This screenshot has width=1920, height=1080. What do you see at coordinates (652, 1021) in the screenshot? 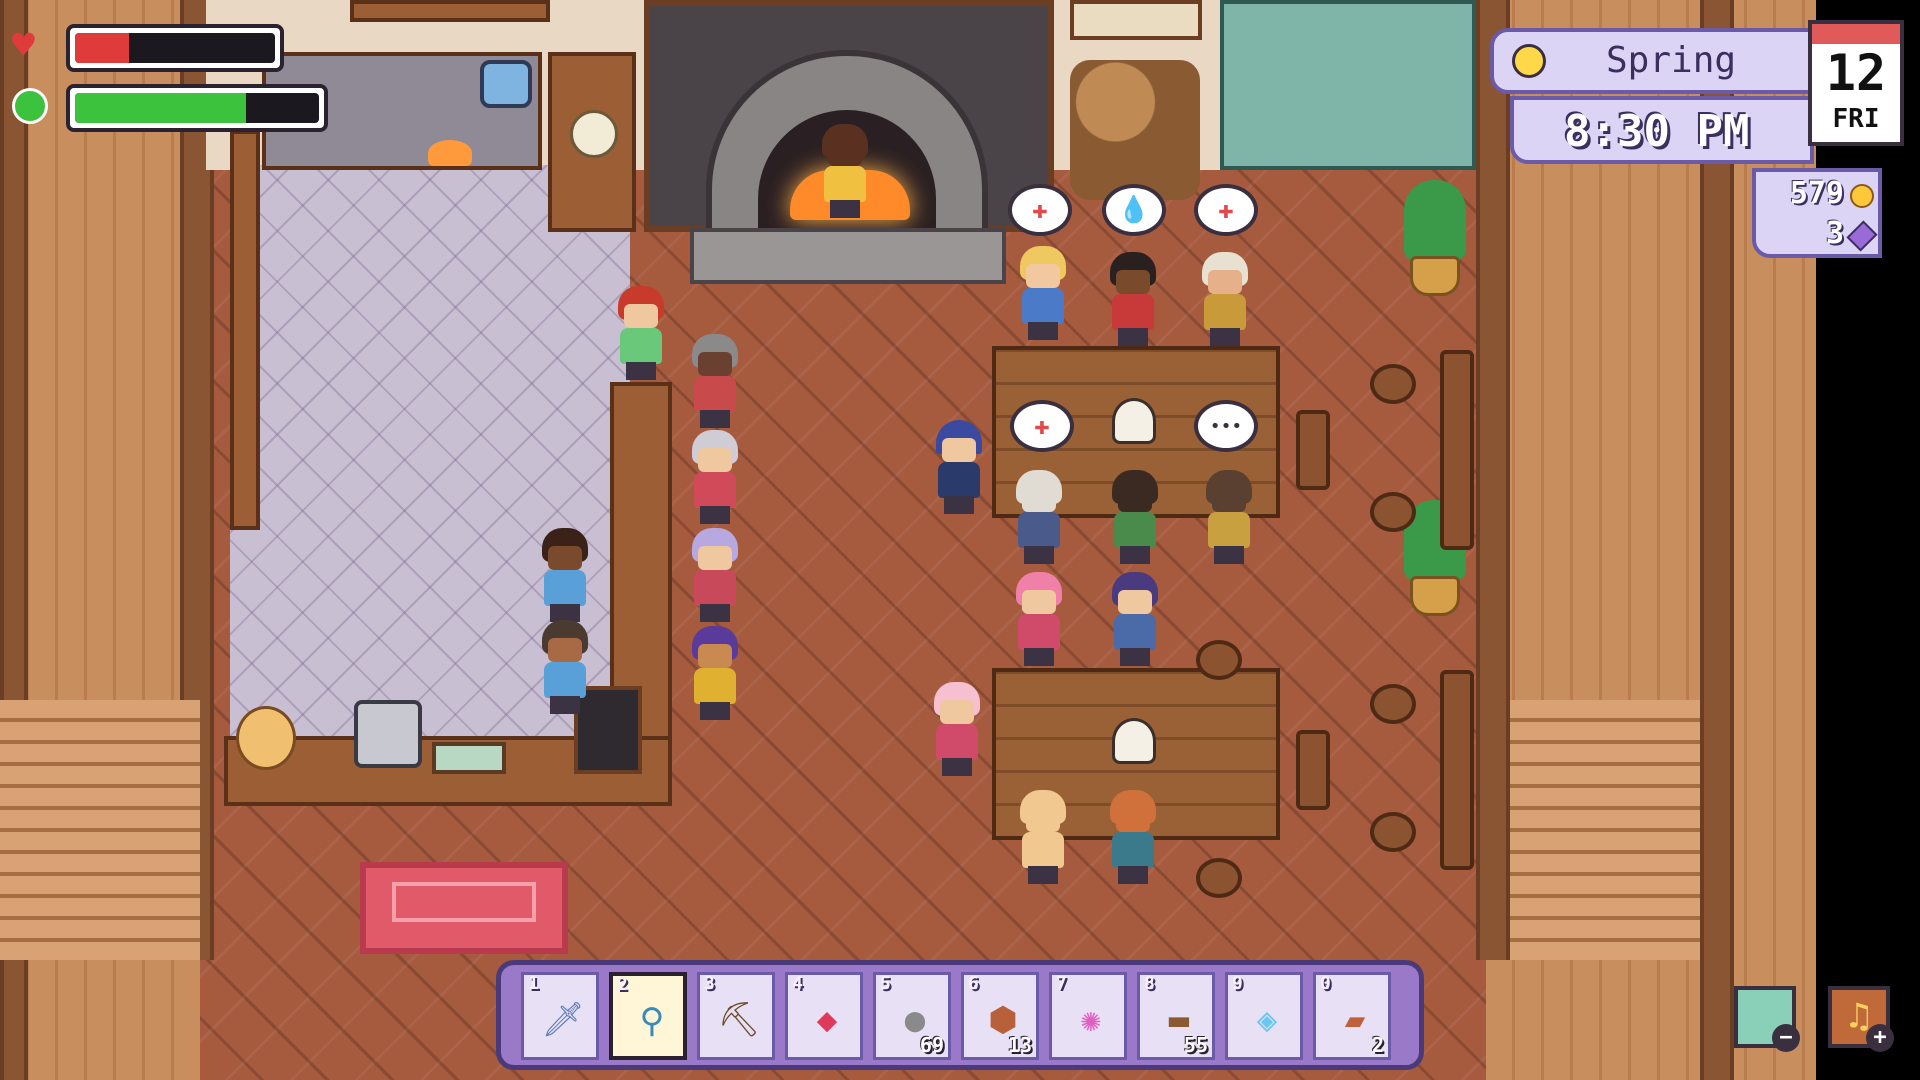
I see `net-icon: ⚲` at bounding box center [652, 1021].